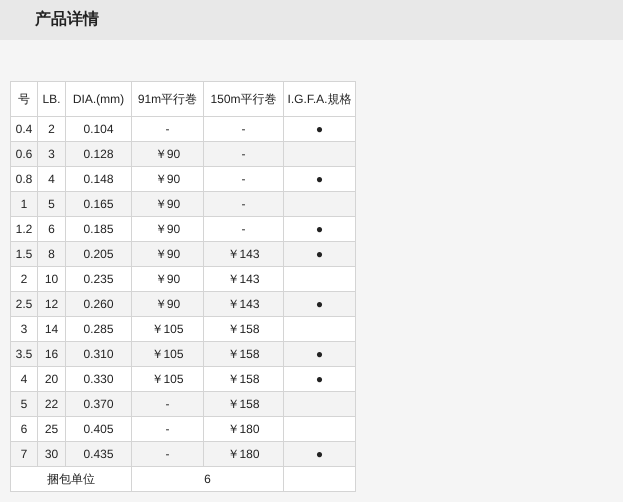 The height and width of the screenshot is (502, 623). Describe the element at coordinates (71, 479) in the screenshot. I see `table-cell: 捆包单位` at that location.